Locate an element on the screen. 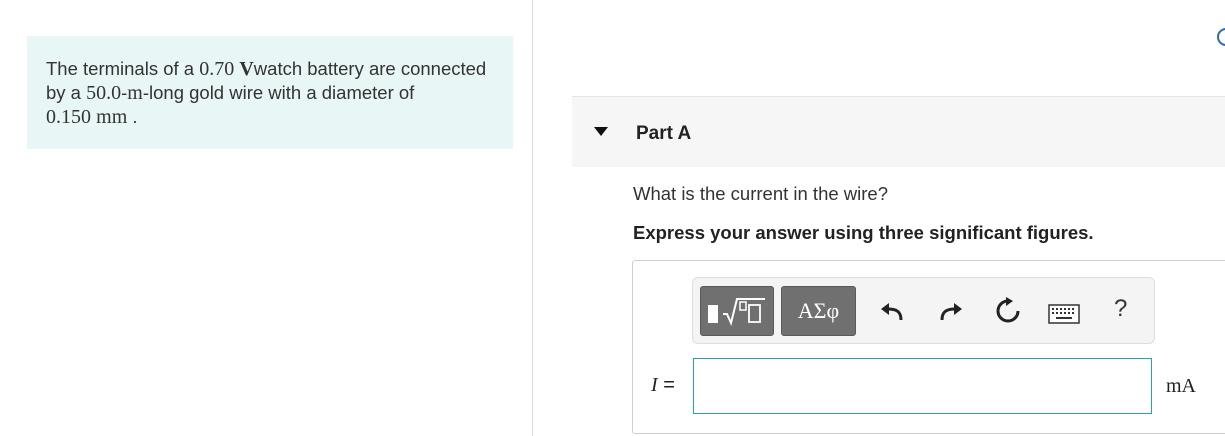 This screenshot has height=436, width=1225. voltage-value: 0.70 is located at coordinates (217, 69).